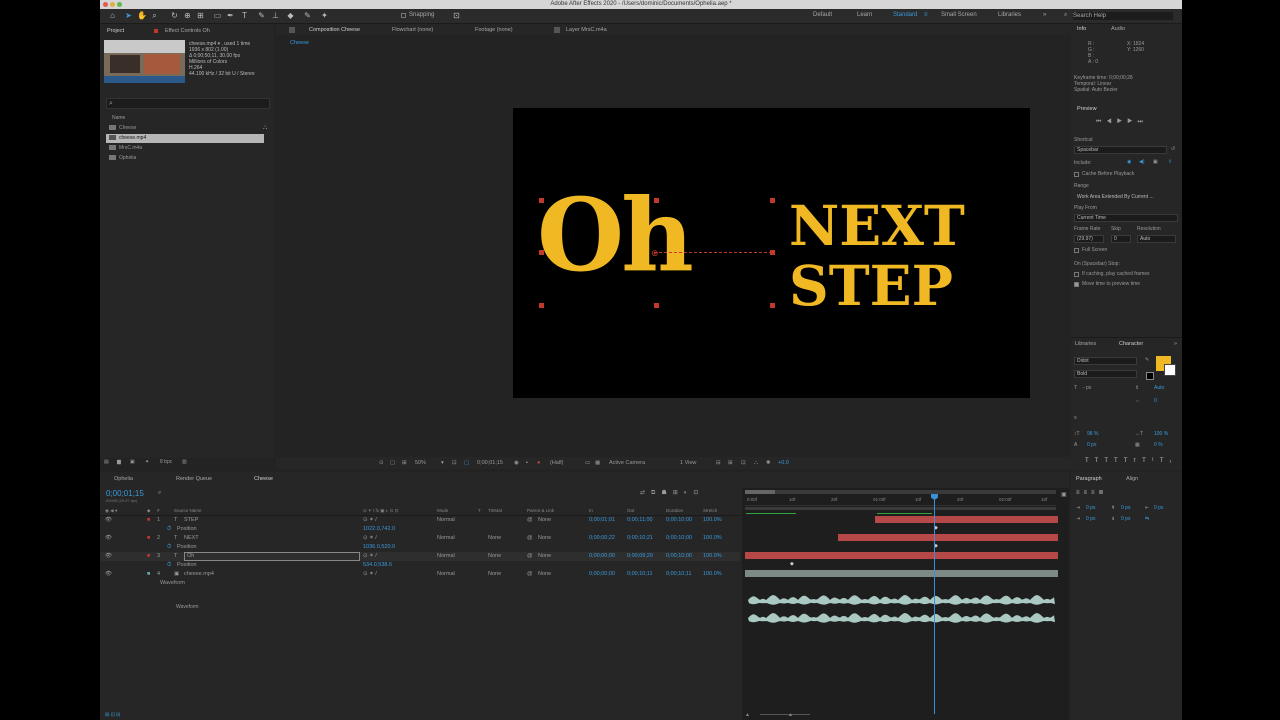 The height and width of the screenshot is (720, 1280). Describe the element at coordinates (688, 463) in the screenshot. I see `views-value: 1 View` at that location.